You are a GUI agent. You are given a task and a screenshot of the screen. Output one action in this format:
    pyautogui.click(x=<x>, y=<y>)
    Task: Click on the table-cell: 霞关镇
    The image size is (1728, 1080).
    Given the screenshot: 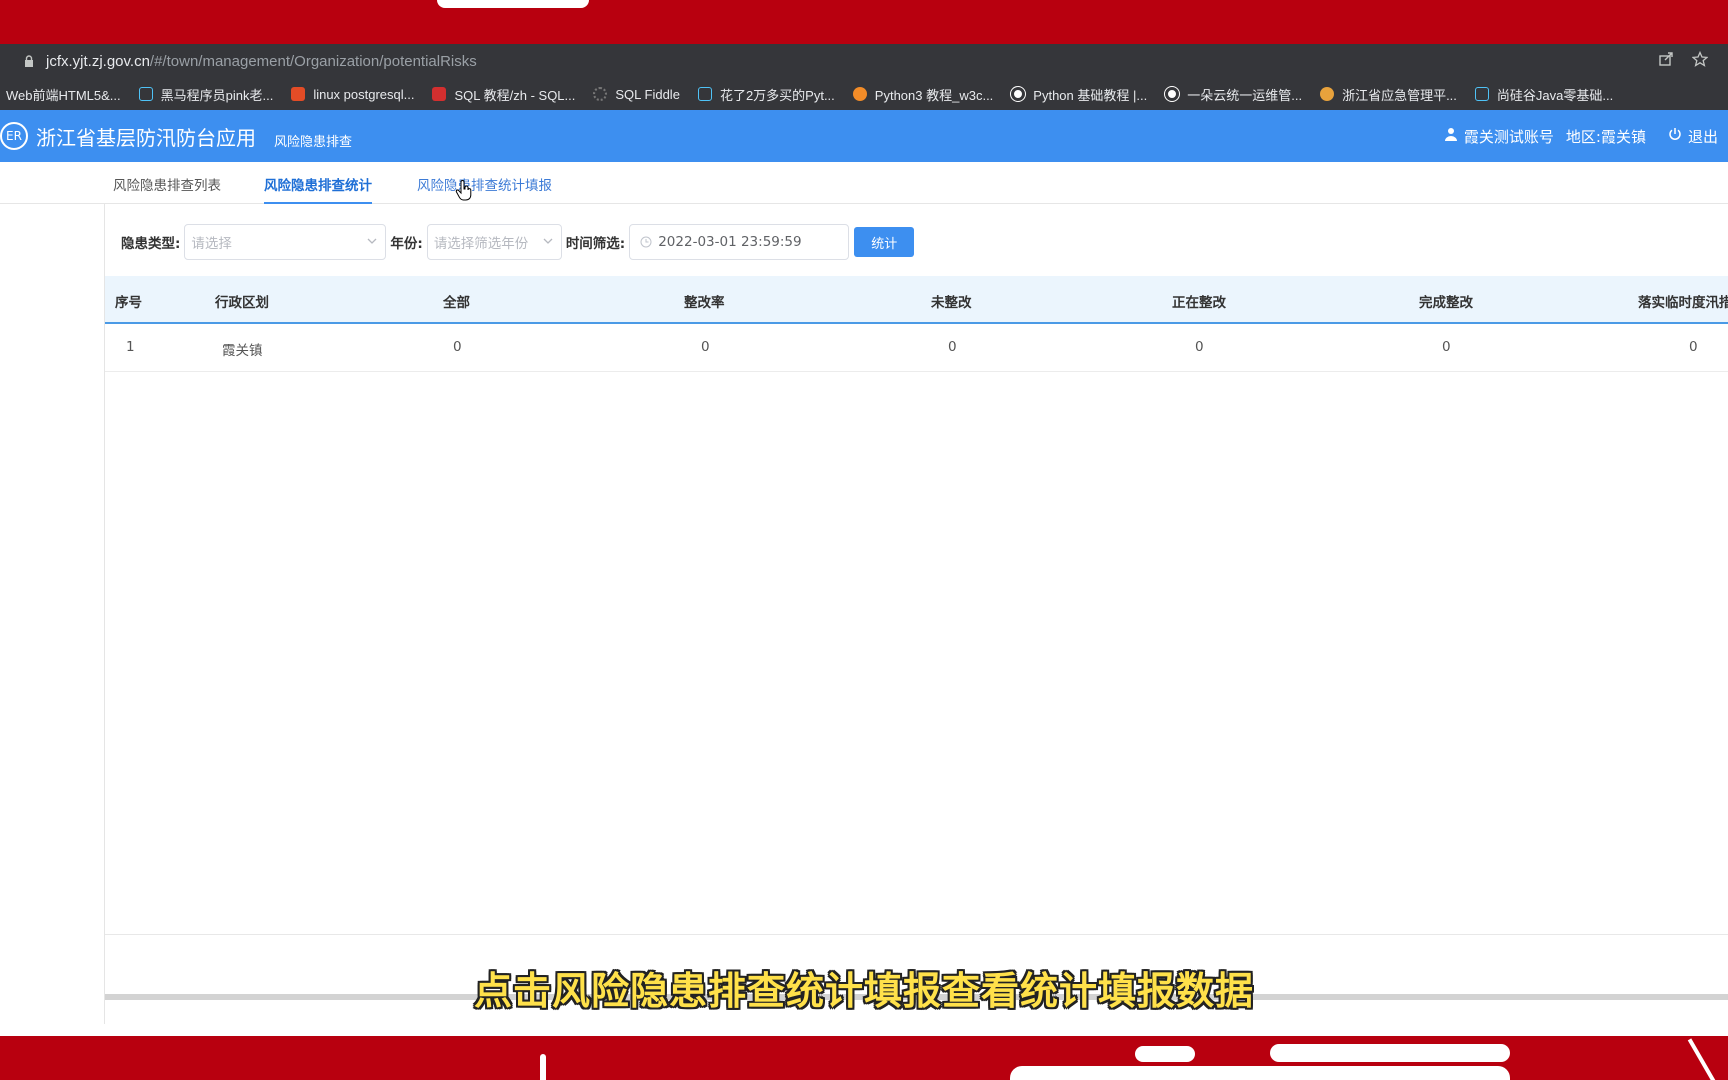 What is the action you would take?
    pyautogui.click(x=242, y=351)
    